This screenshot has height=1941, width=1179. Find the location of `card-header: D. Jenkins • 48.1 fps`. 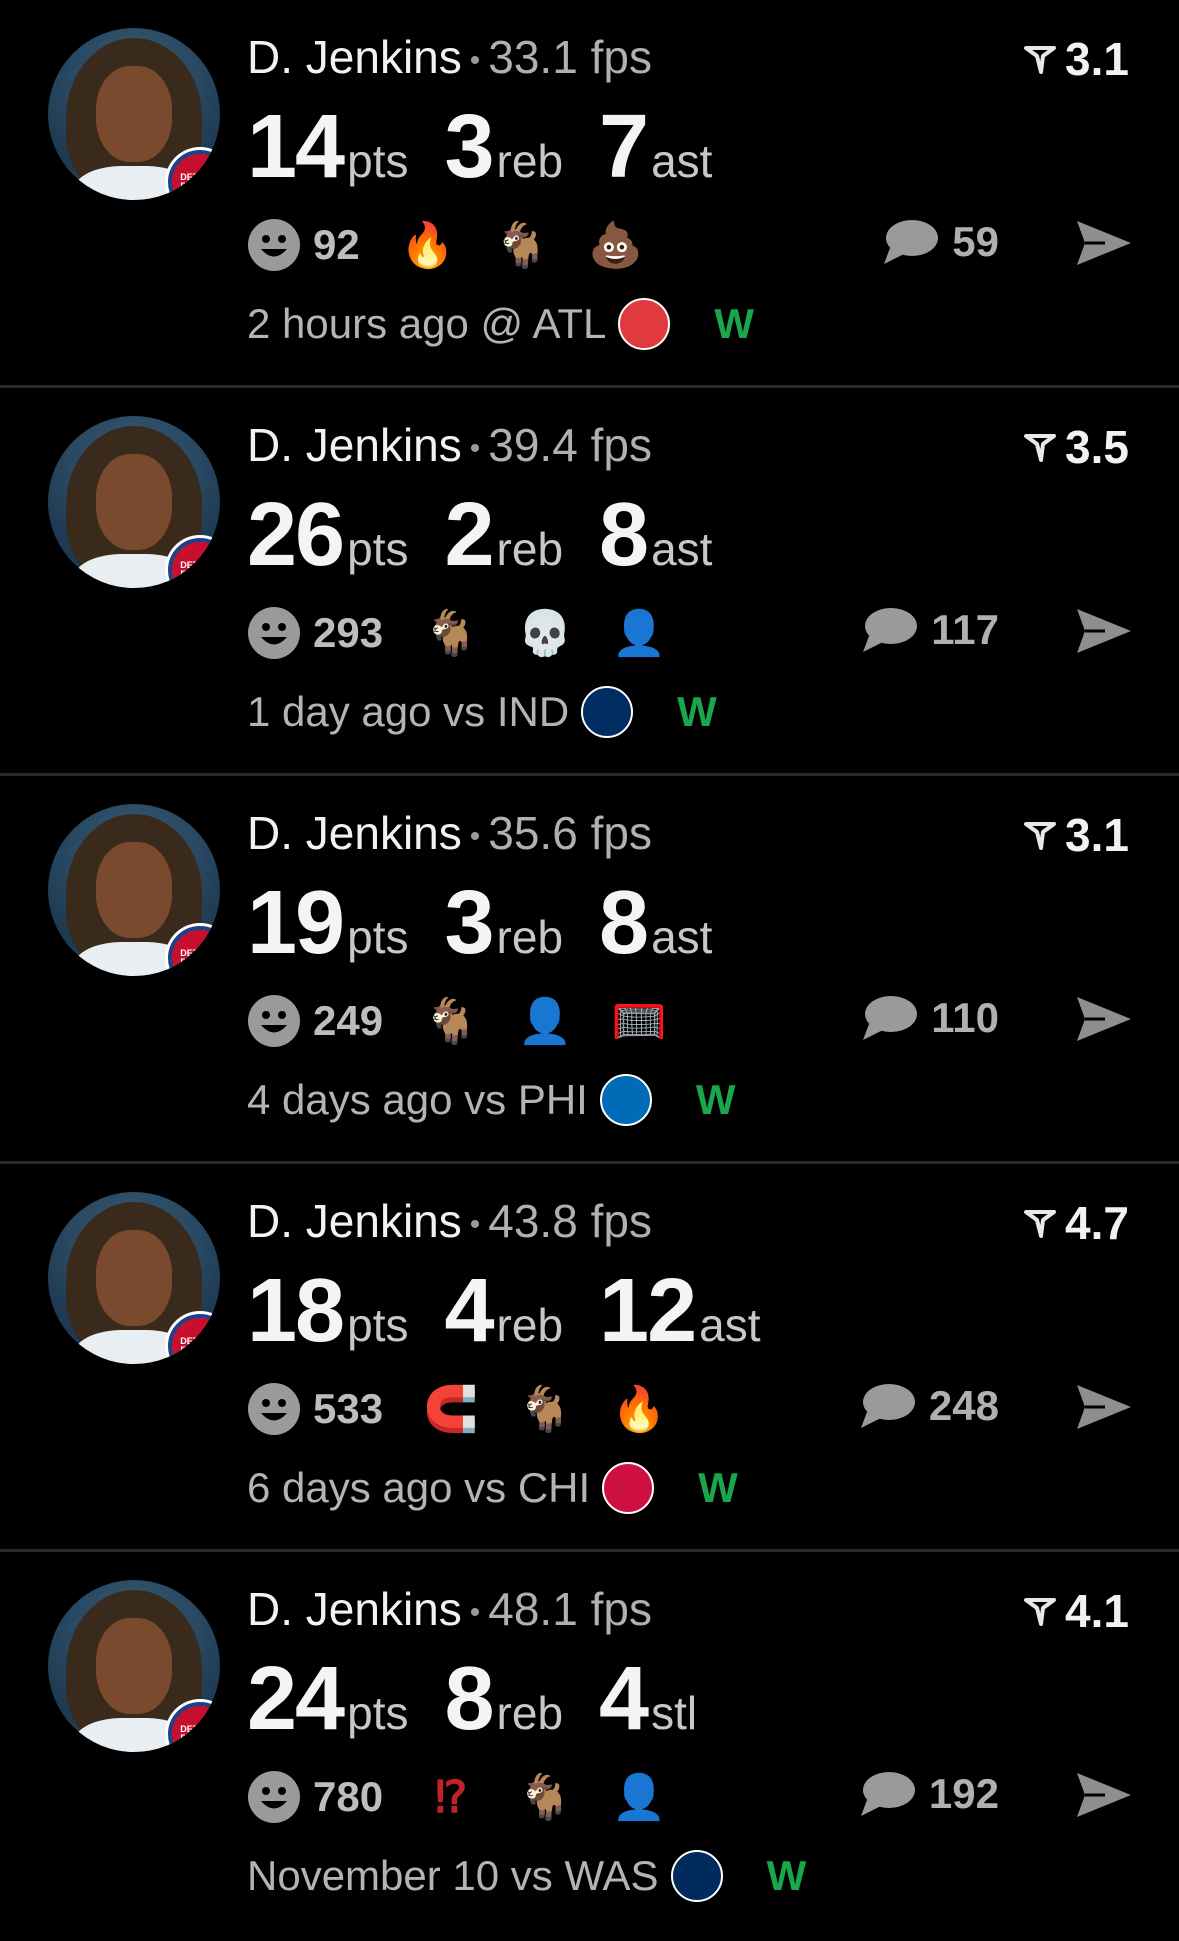

card-header: D. Jenkins • 48.1 fps is located at coordinates (449, 1609).